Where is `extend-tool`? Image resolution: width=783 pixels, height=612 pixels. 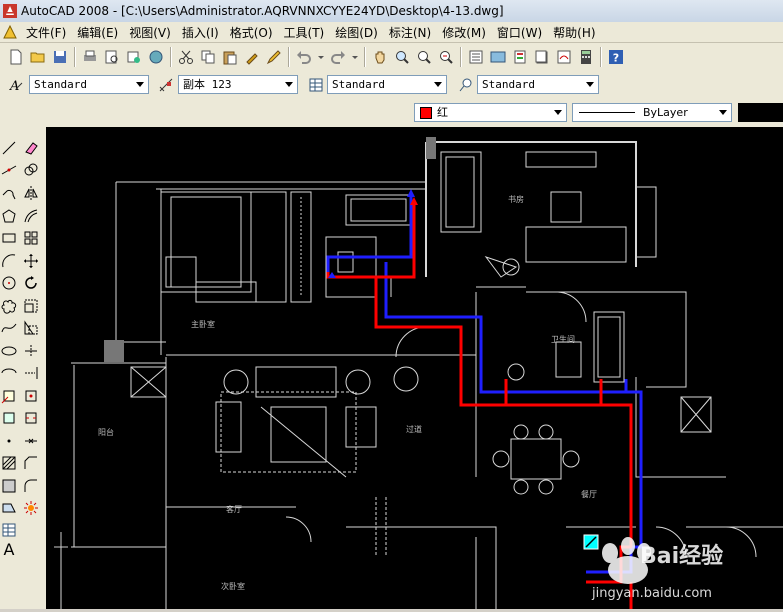 extend-tool is located at coordinates (31, 373).